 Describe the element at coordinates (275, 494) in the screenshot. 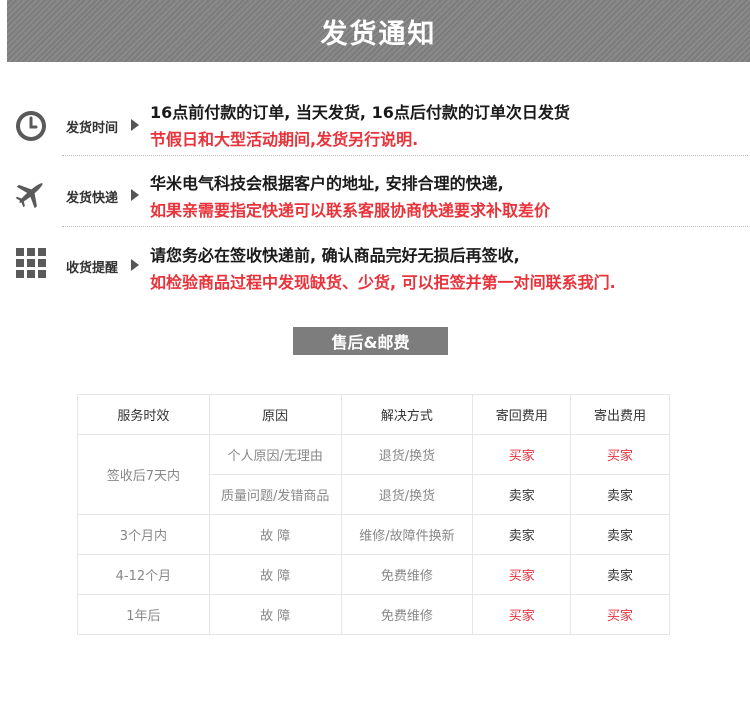

I see `reason-cell: 质量问题/发错商品` at that location.